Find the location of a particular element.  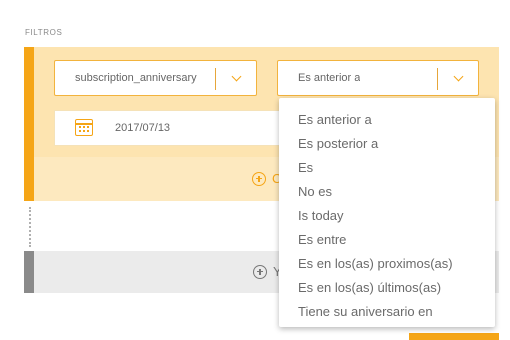

dropdown-option: Tiene su aniversario en is located at coordinates (387, 312).